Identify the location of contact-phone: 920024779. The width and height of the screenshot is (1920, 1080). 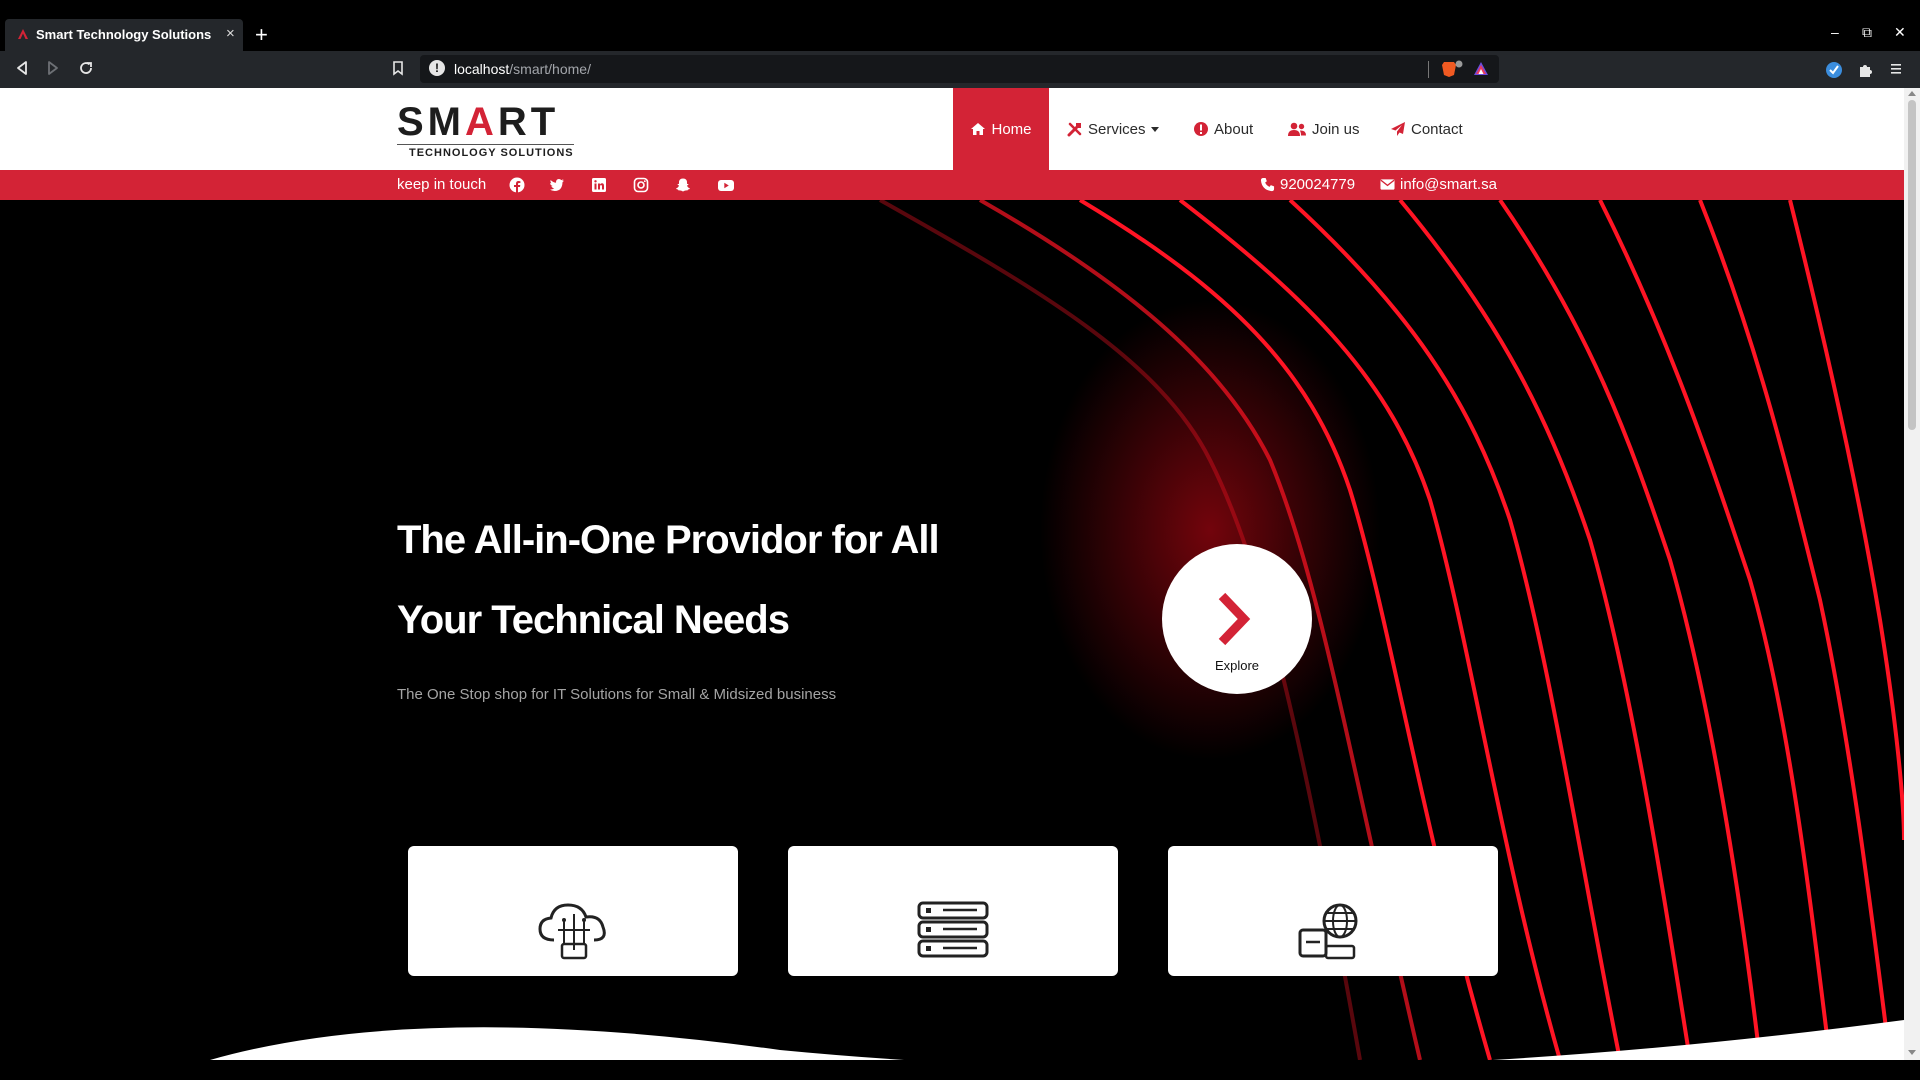
(1307, 184).